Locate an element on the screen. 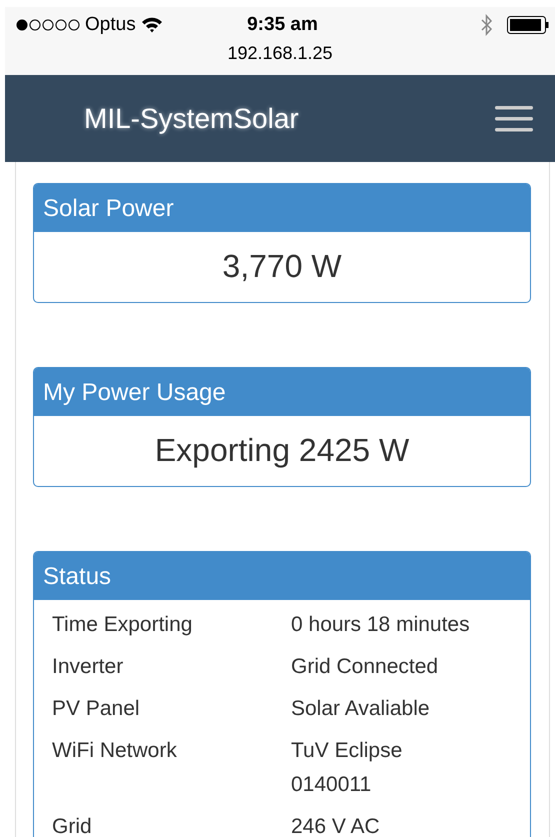 The height and width of the screenshot is (837, 555). site-title: MIL-SystemSolar is located at coordinates (289, 118).